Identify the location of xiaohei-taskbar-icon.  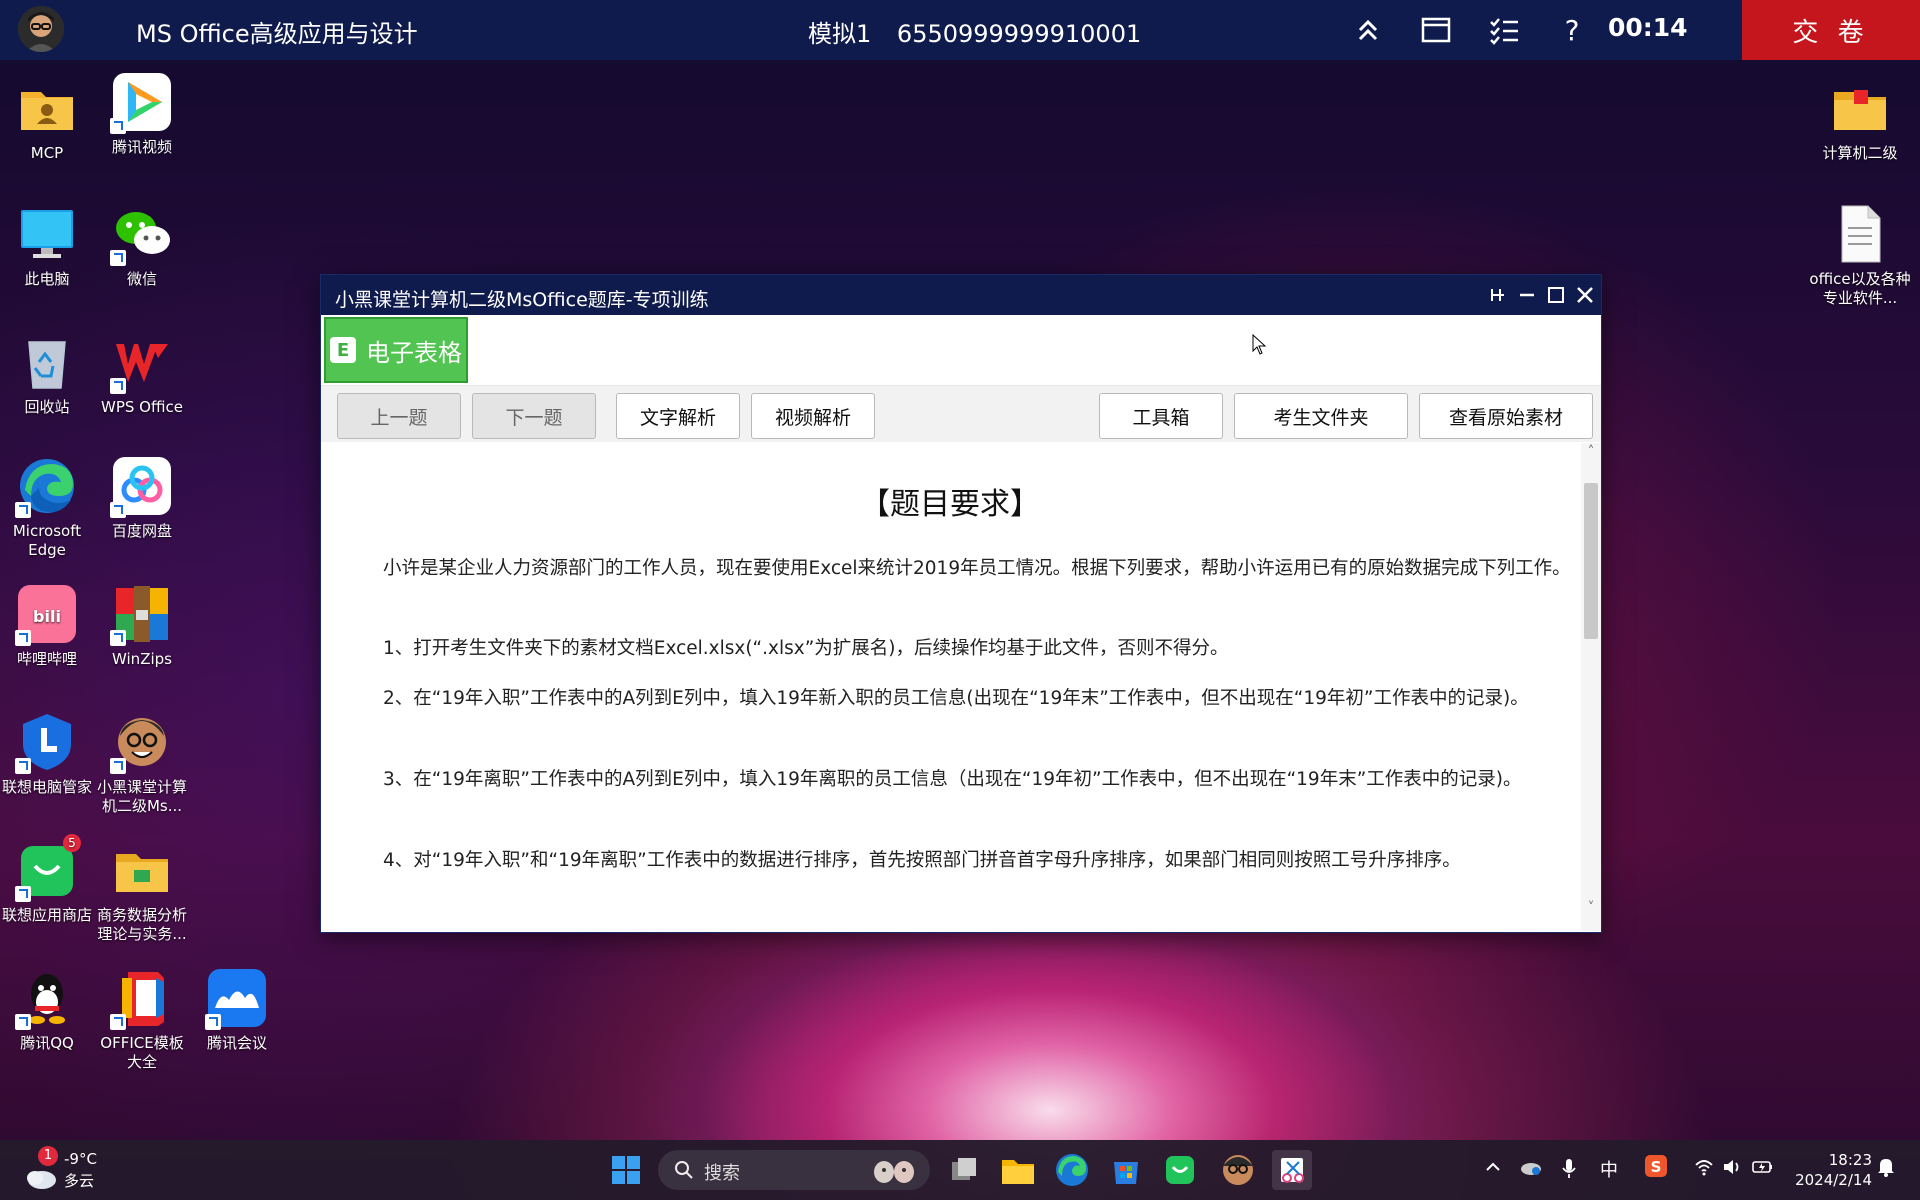
(1238, 1170).